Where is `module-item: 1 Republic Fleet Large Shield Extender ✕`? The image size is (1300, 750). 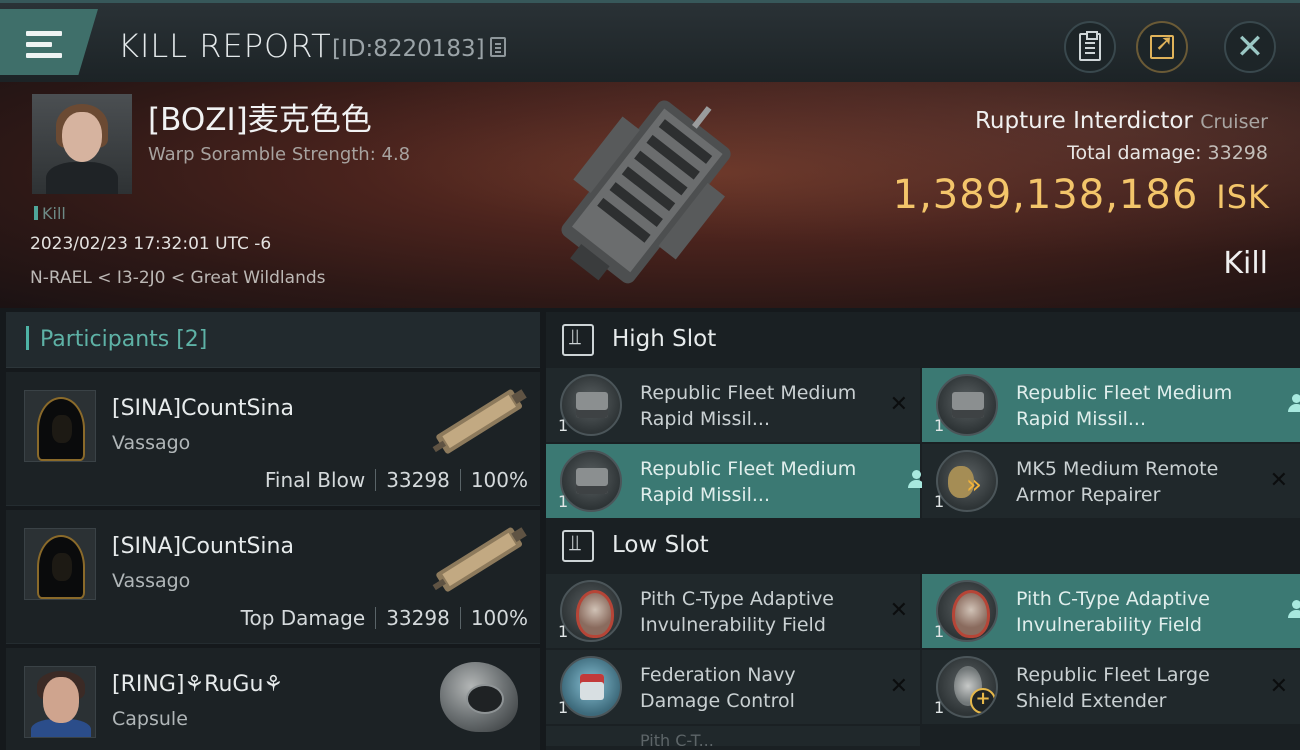 module-item: 1 Republic Fleet Large Shield Extender ✕ is located at coordinates (1111, 687).